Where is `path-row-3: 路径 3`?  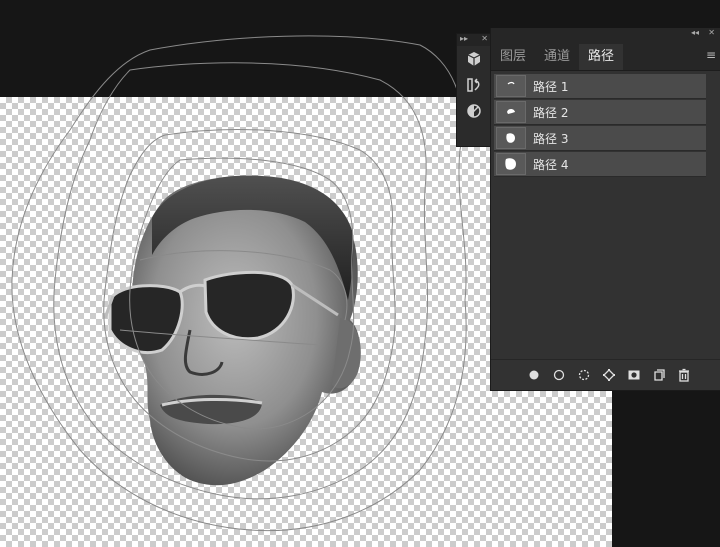
path-row-3: 路径 3 is located at coordinates (600, 138).